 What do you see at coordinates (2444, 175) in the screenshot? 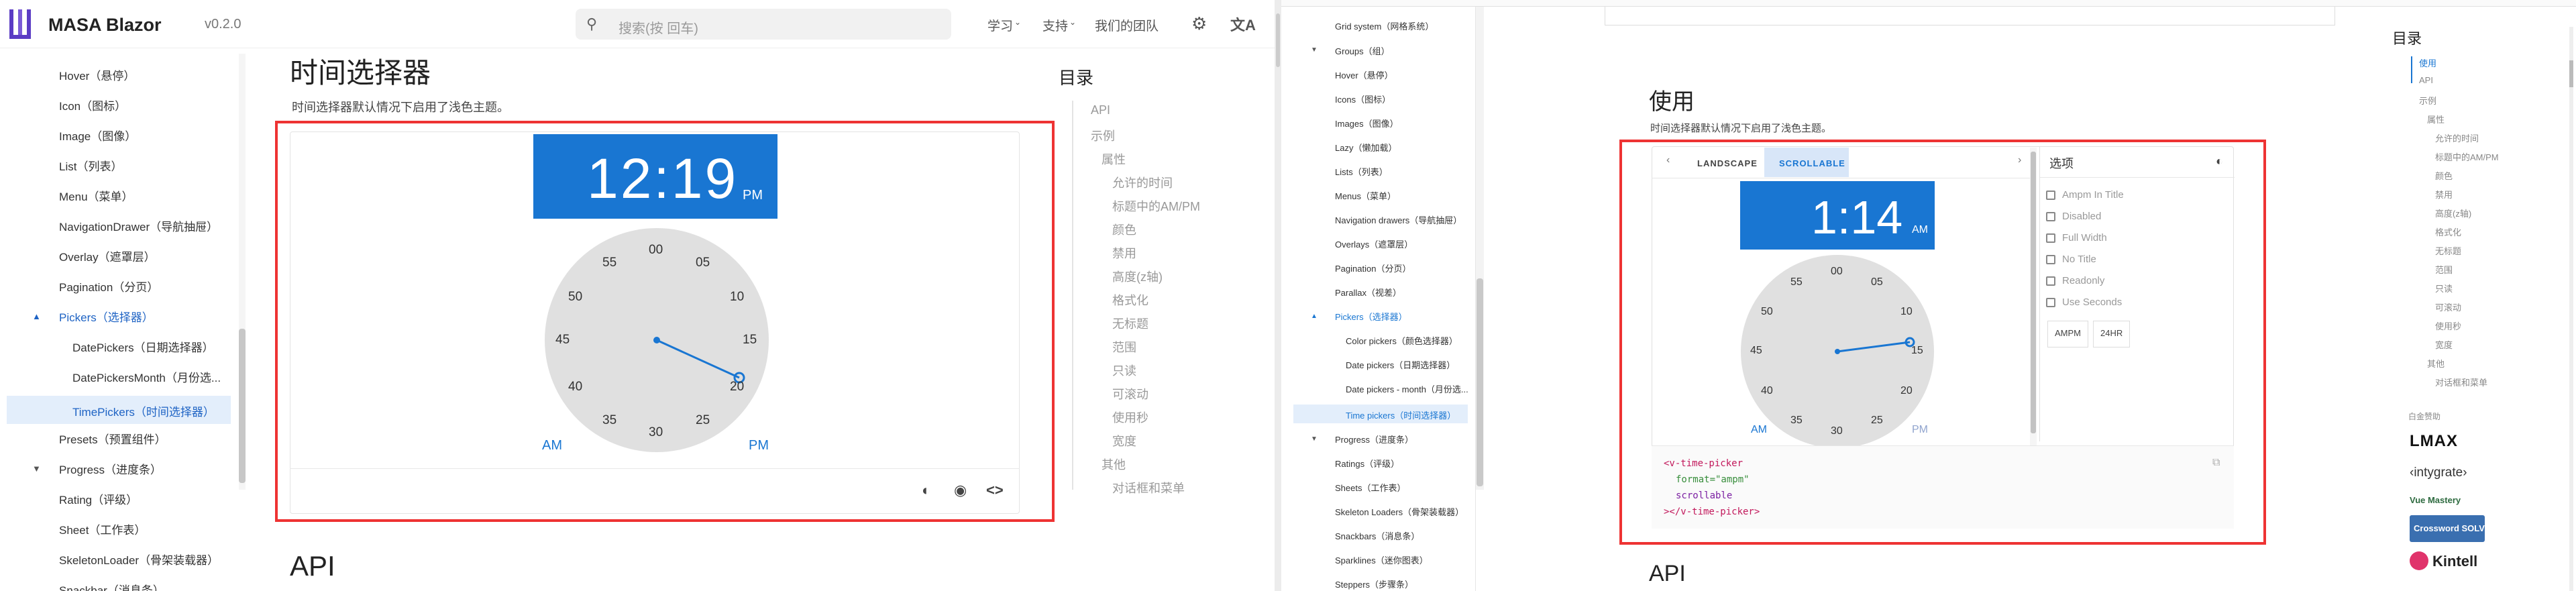
I see `toc-item: 颜色` at bounding box center [2444, 175].